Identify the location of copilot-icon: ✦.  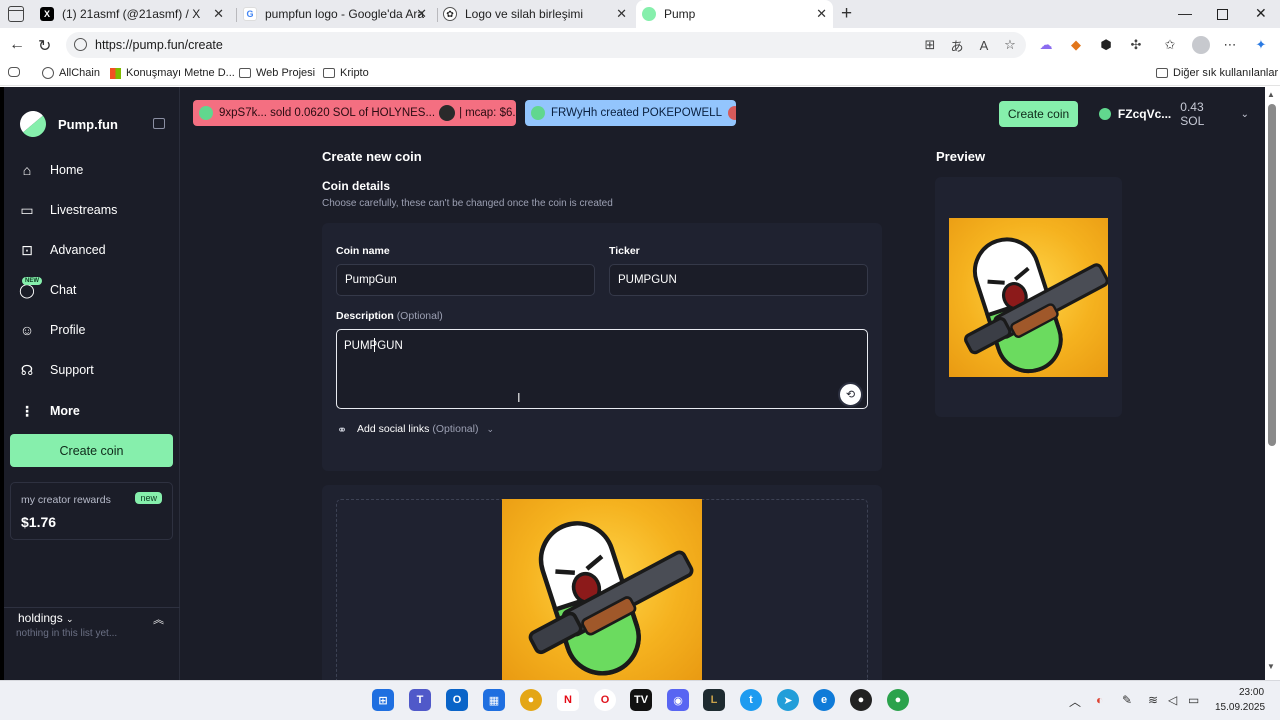
(1261, 45).